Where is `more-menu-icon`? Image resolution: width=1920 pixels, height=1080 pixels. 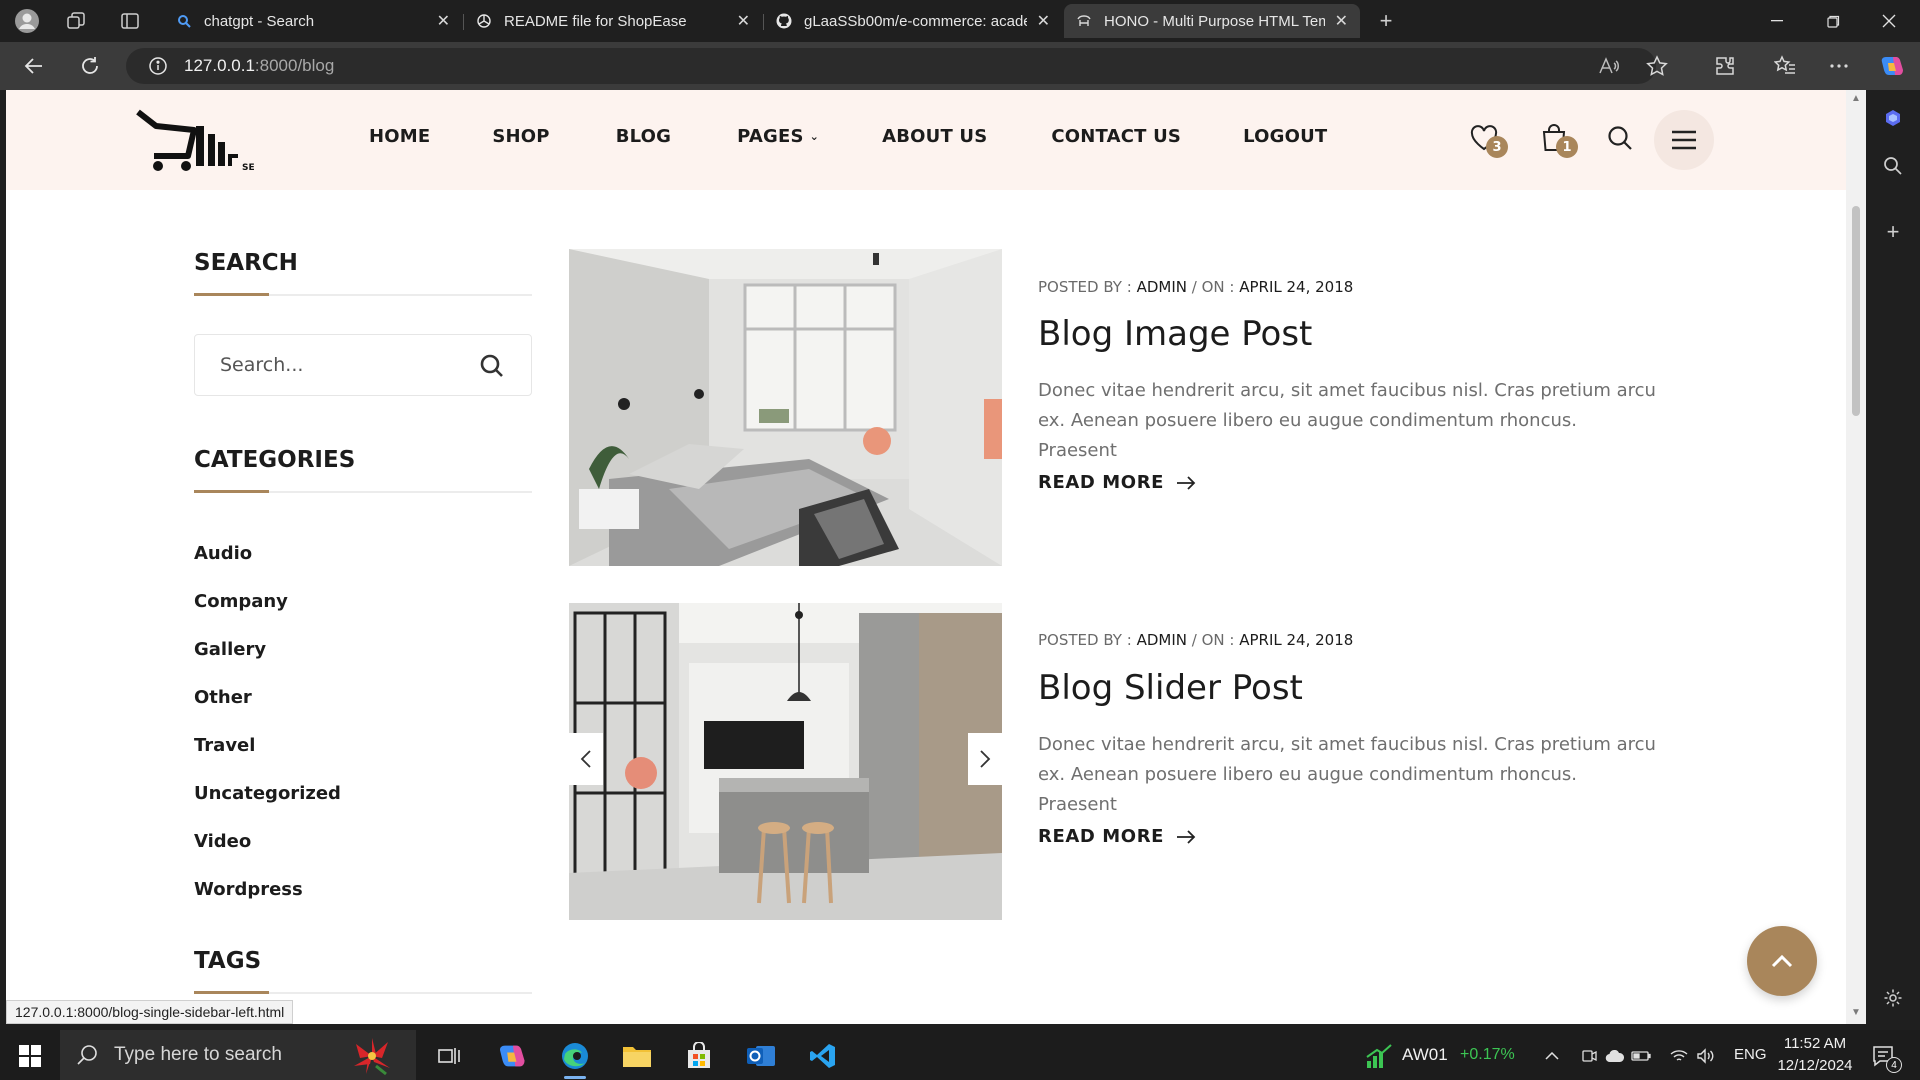 more-menu-icon is located at coordinates (1839, 66).